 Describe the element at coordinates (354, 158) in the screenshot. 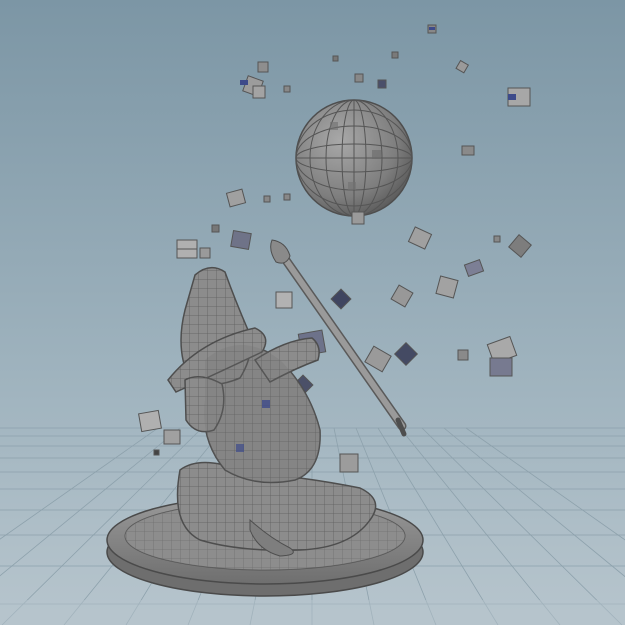

I see `sphere-object` at that location.